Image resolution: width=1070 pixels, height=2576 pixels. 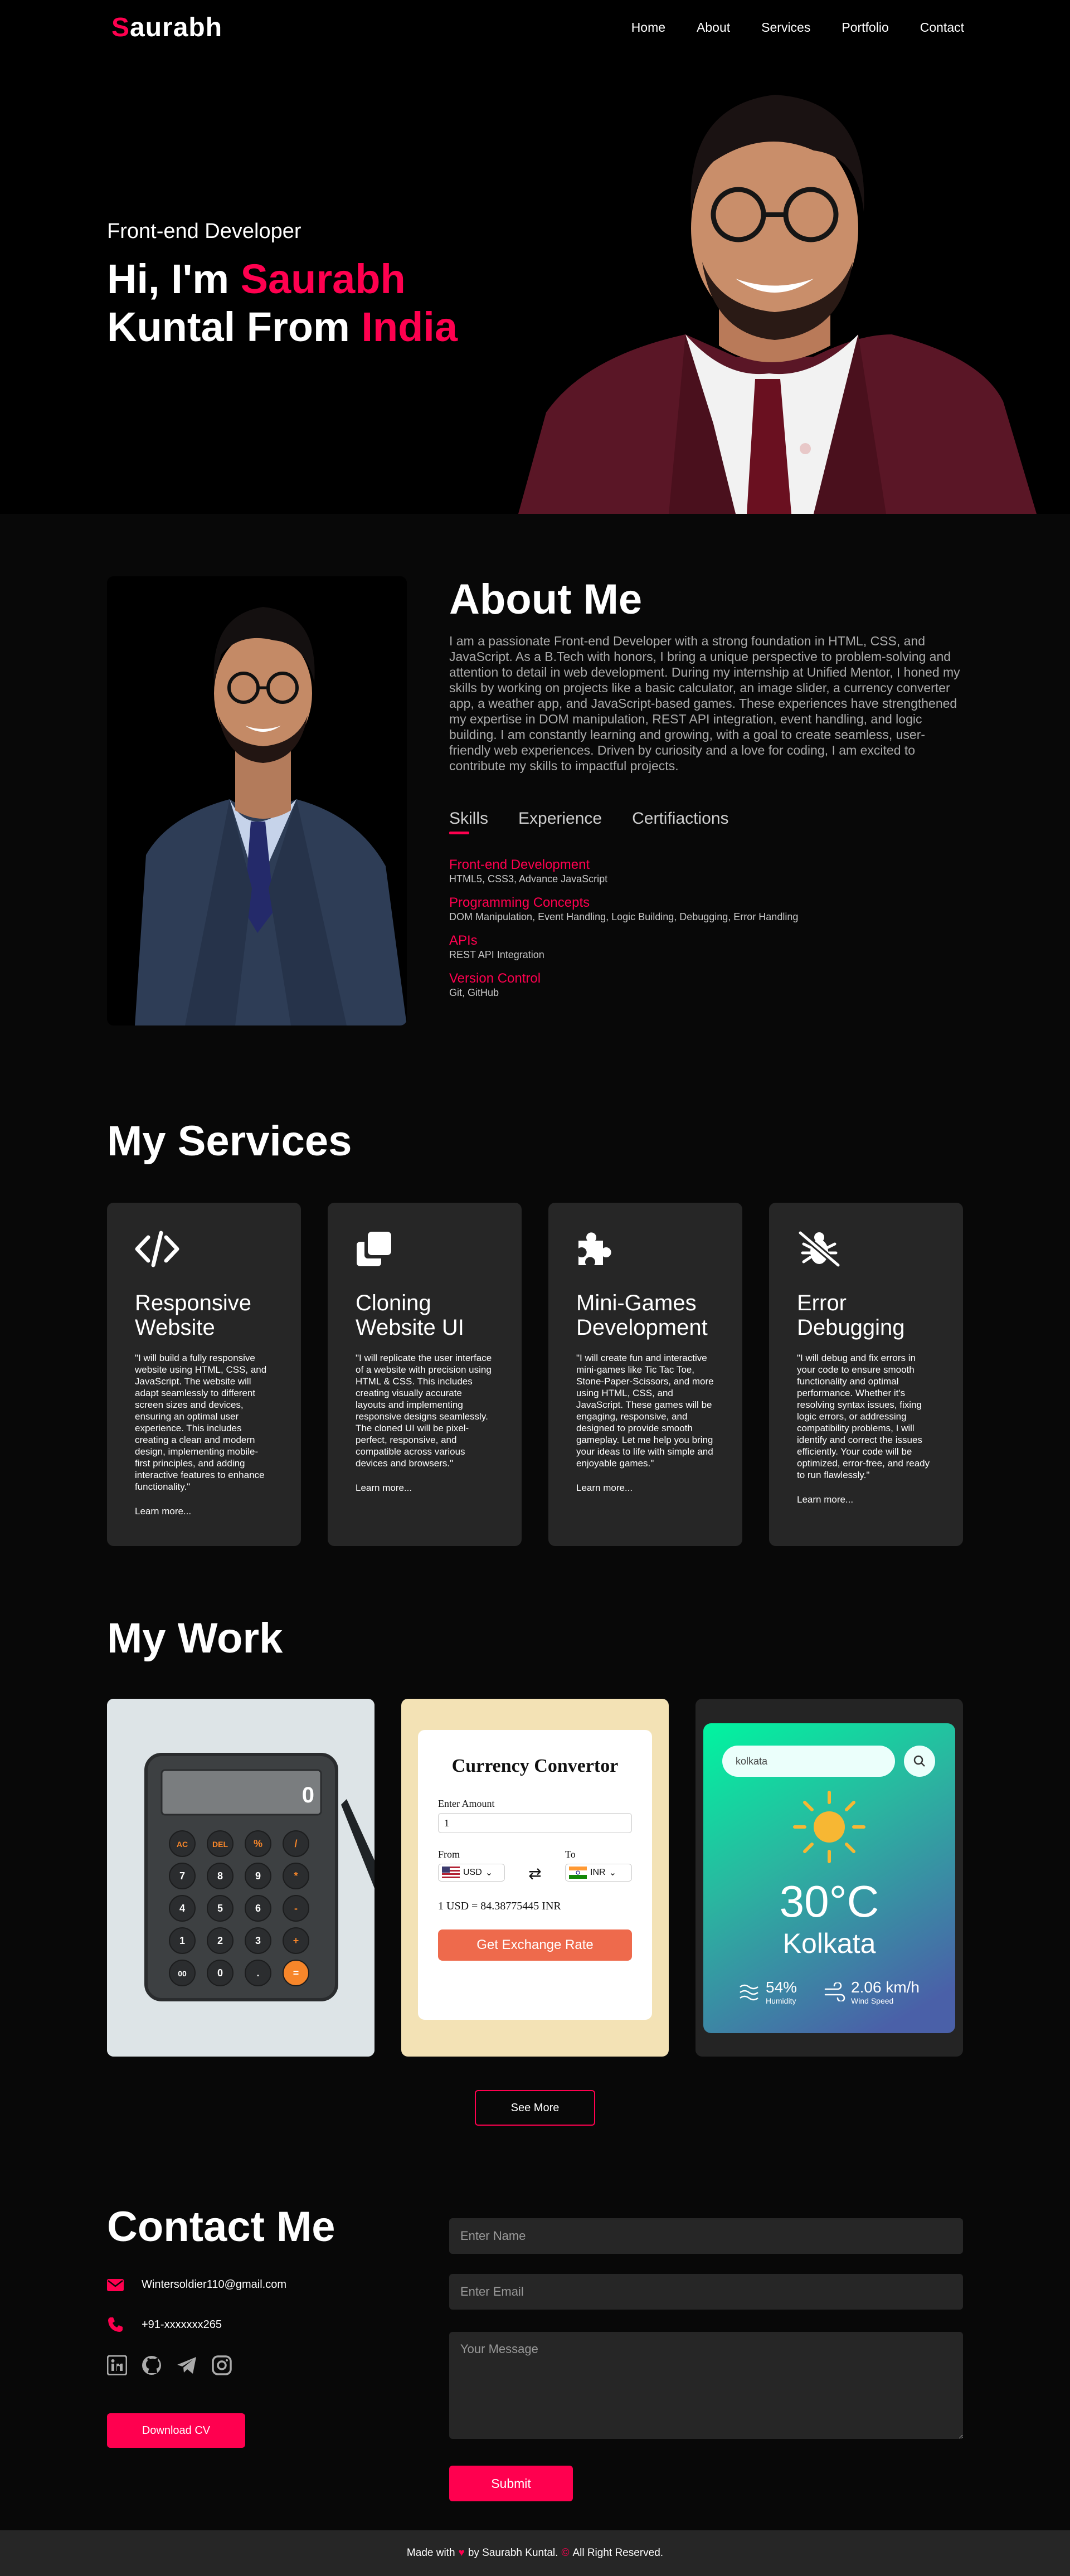 What do you see at coordinates (496, 946) in the screenshot?
I see `skill-item: APIs REST API Integration` at bounding box center [496, 946].